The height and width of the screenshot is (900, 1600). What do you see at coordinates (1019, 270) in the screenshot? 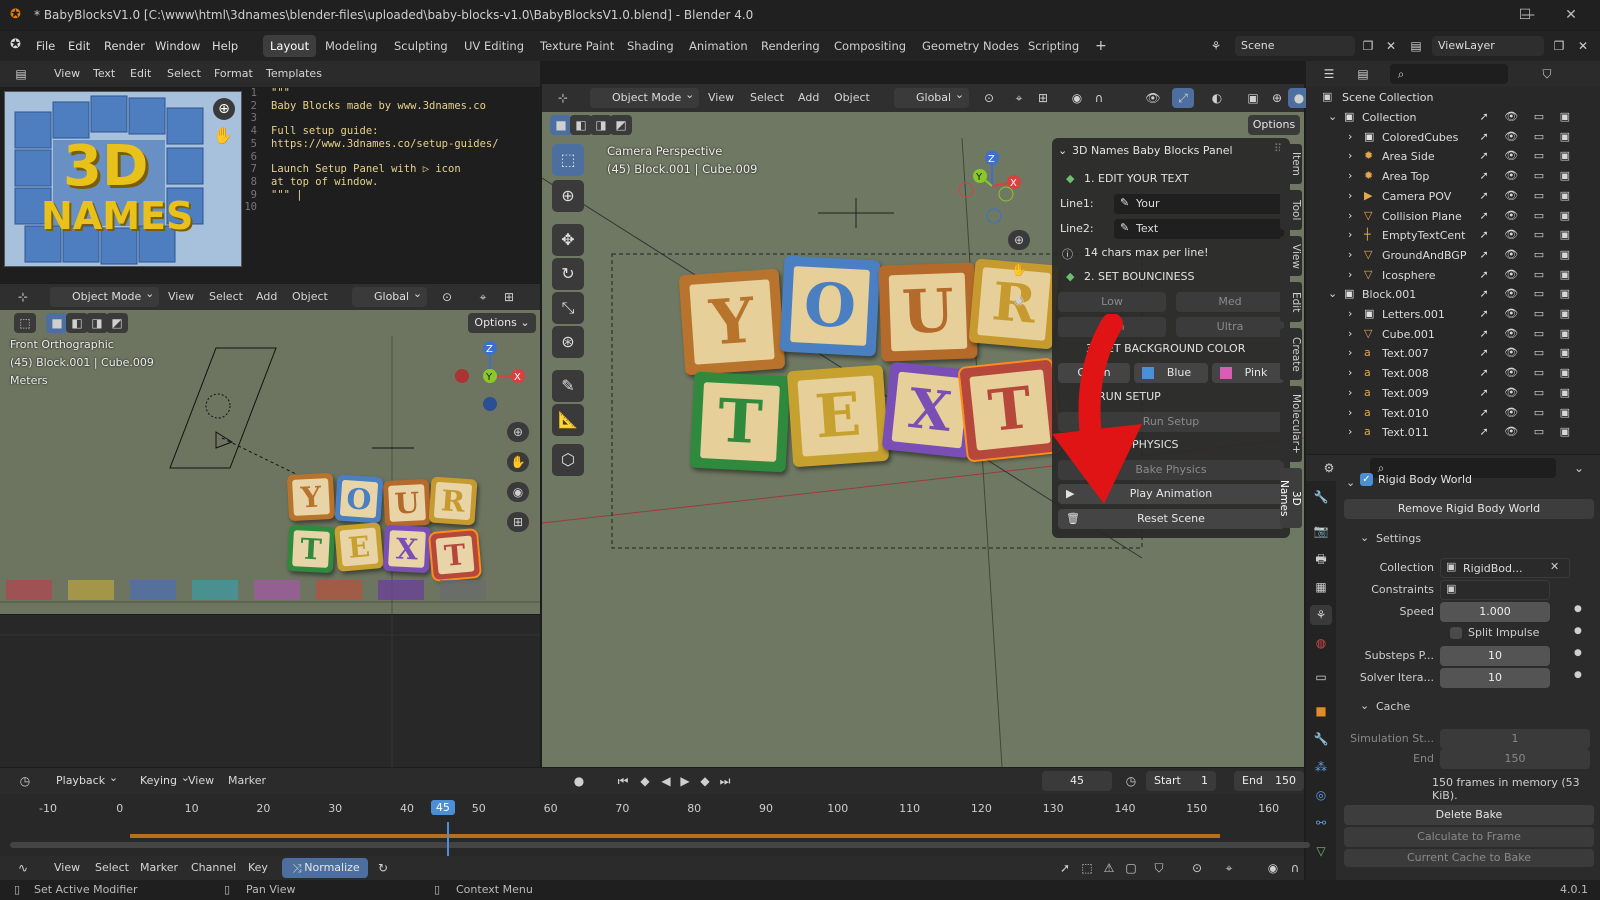
I see `main-pan-icon: ✋` at bounding box center [1019, 270].